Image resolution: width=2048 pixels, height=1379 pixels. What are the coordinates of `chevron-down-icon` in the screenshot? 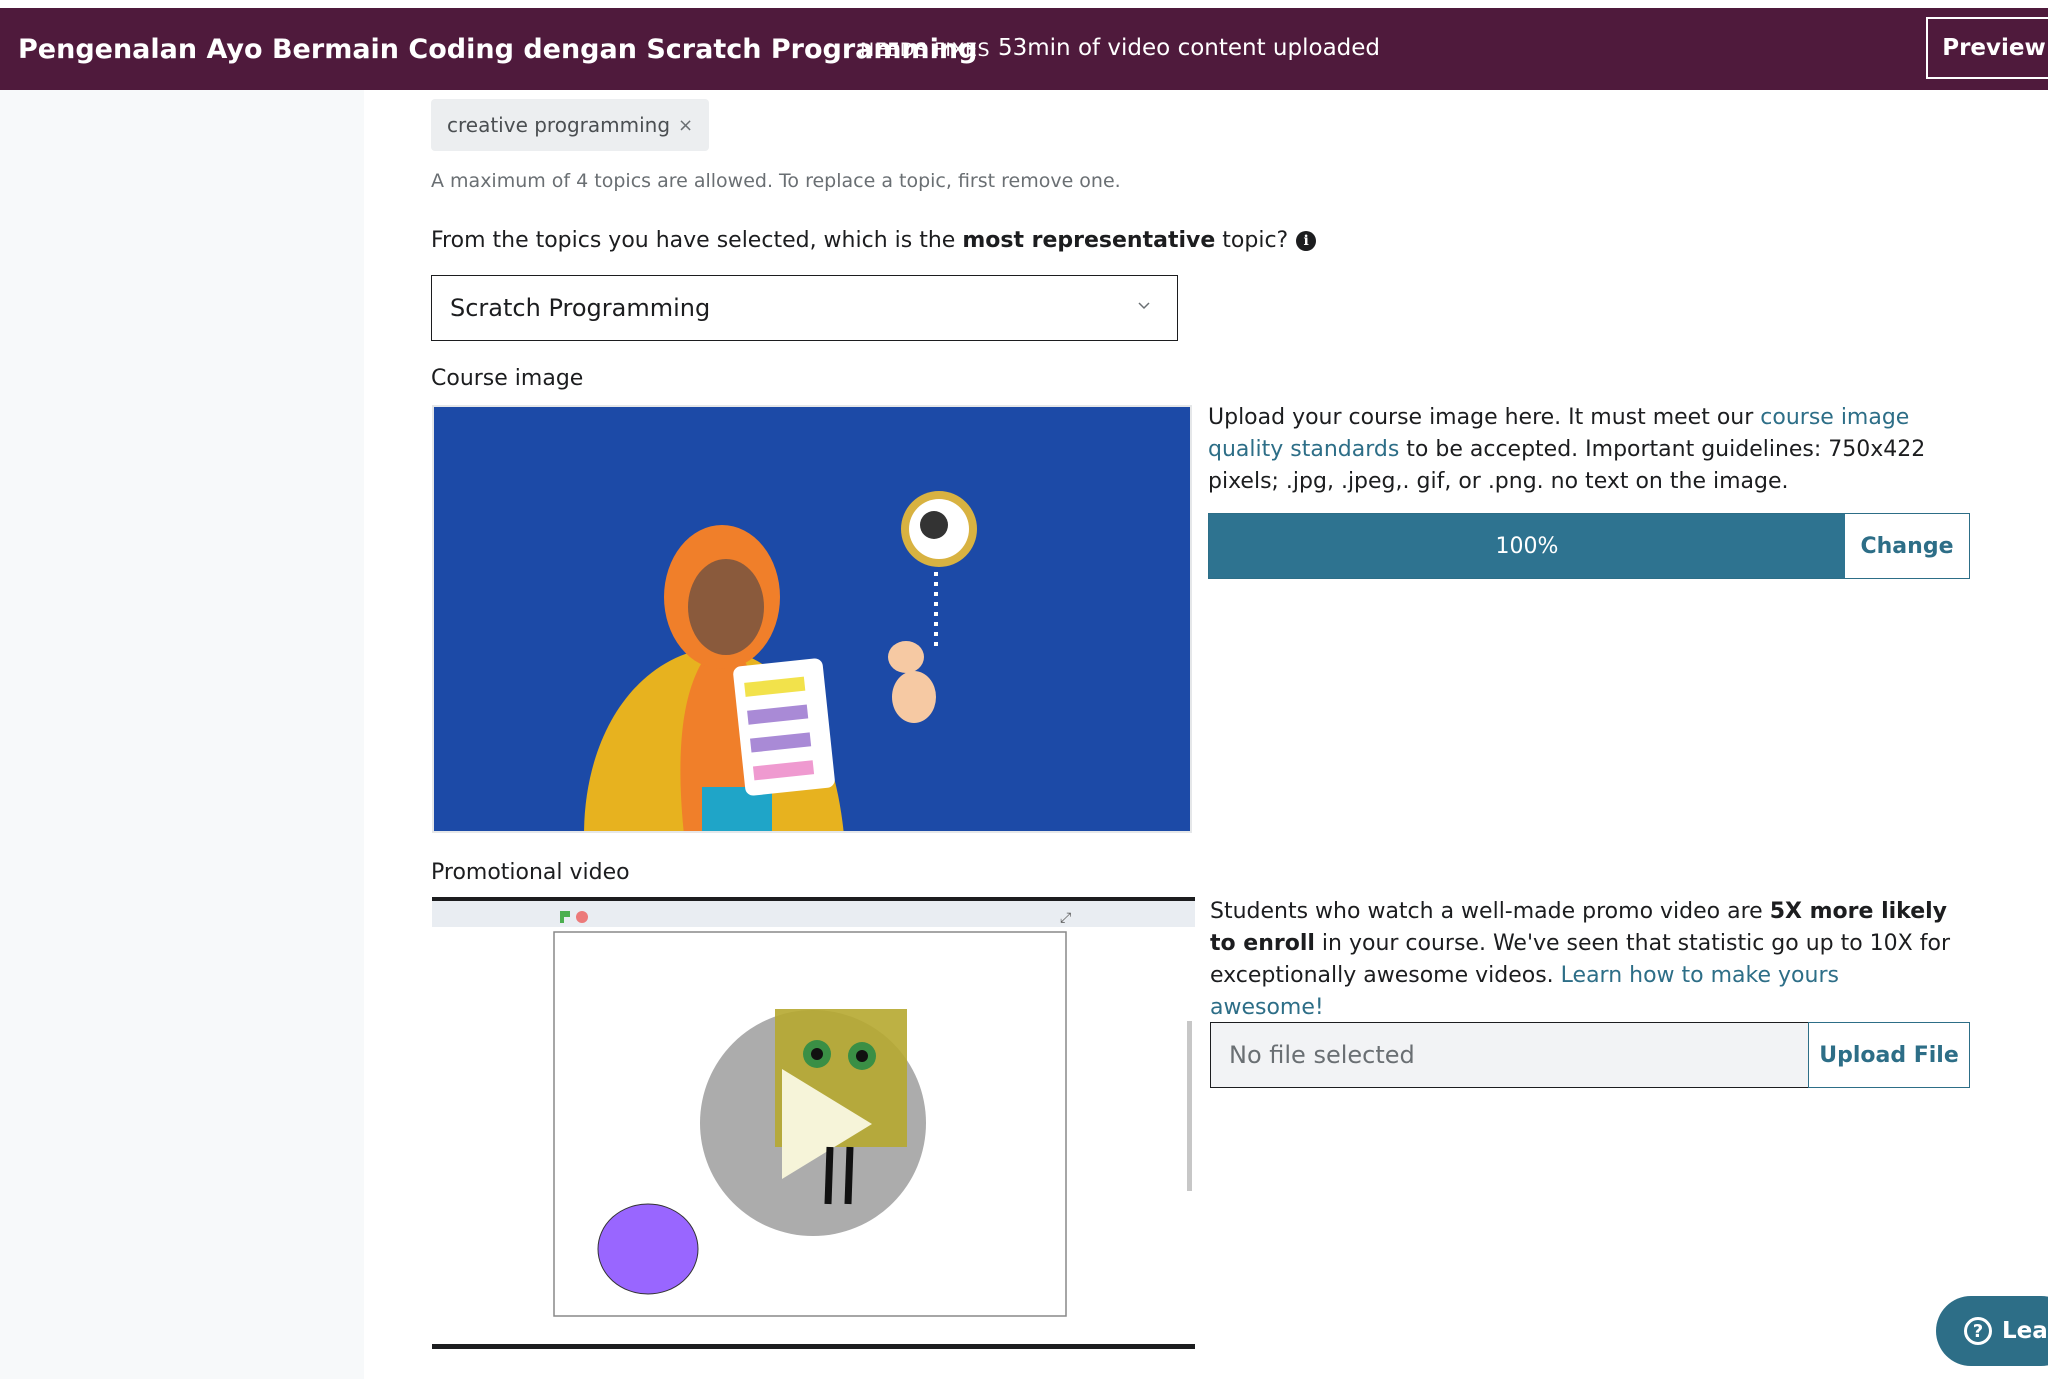 It's located at (1144, 306).